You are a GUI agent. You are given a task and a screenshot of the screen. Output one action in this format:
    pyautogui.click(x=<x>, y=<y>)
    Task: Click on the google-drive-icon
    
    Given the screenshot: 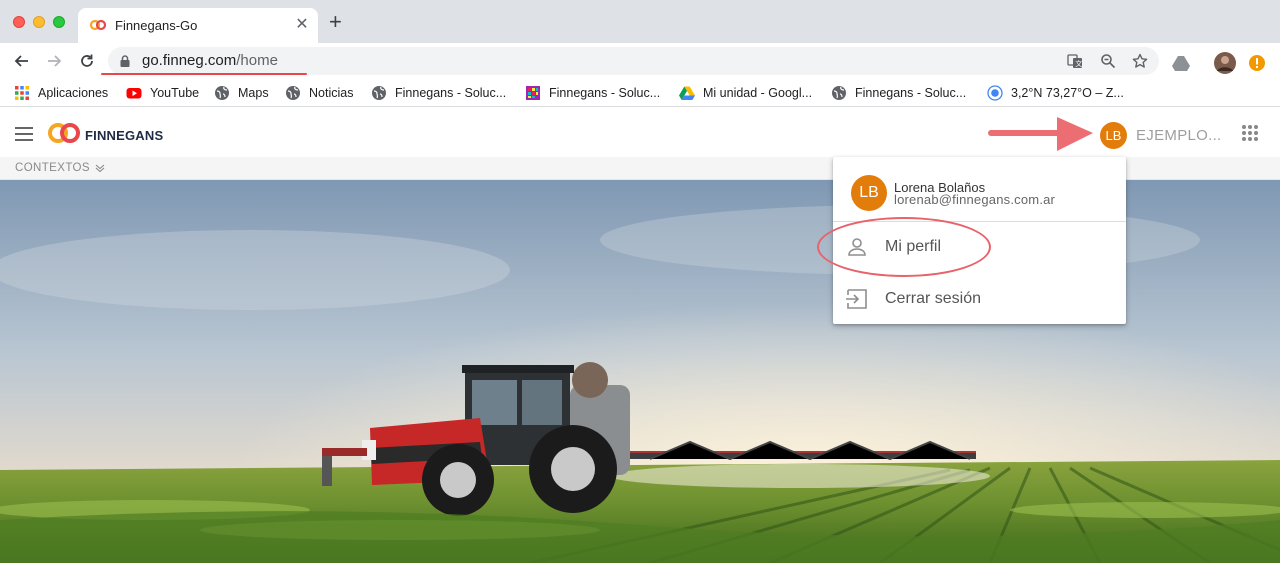 What is the action you would take?
    pyautogui.click(x=687, y=93)
    